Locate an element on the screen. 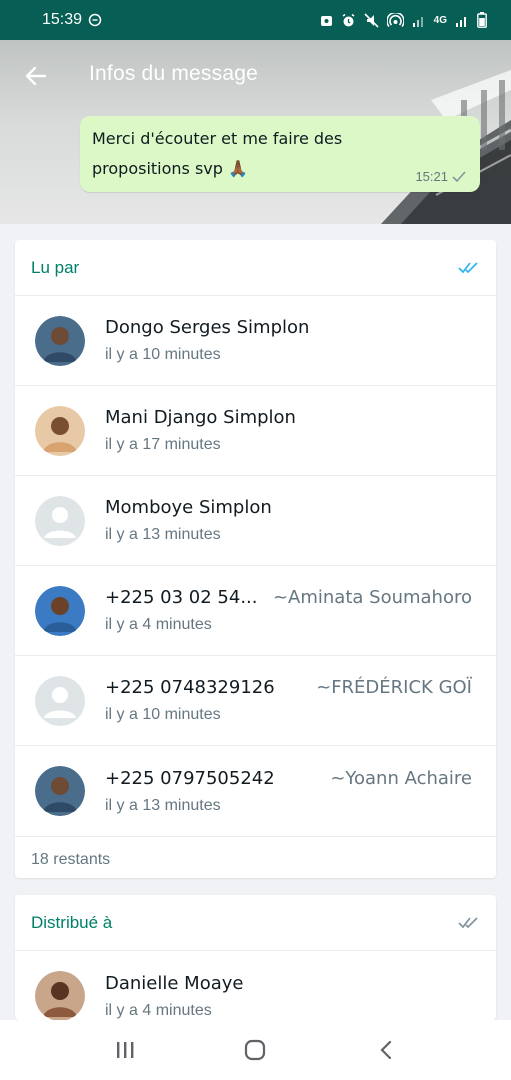 Image resolution: width=511 pixels, height=1080 pixels. contact-name-line: Mani Django Simplon is located at coordinates (288, 417).